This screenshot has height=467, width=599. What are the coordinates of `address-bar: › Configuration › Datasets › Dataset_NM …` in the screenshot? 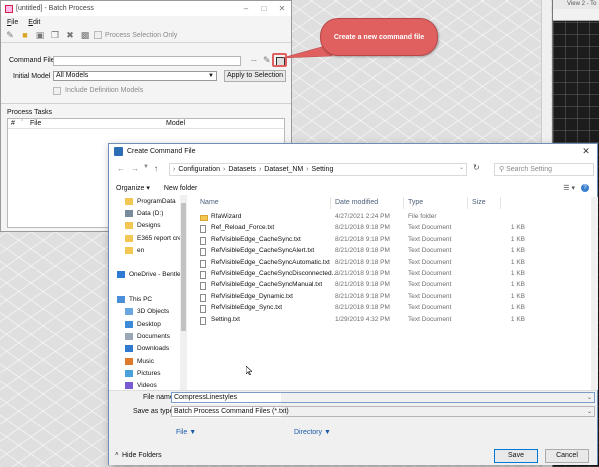 It's located at (318, 169).